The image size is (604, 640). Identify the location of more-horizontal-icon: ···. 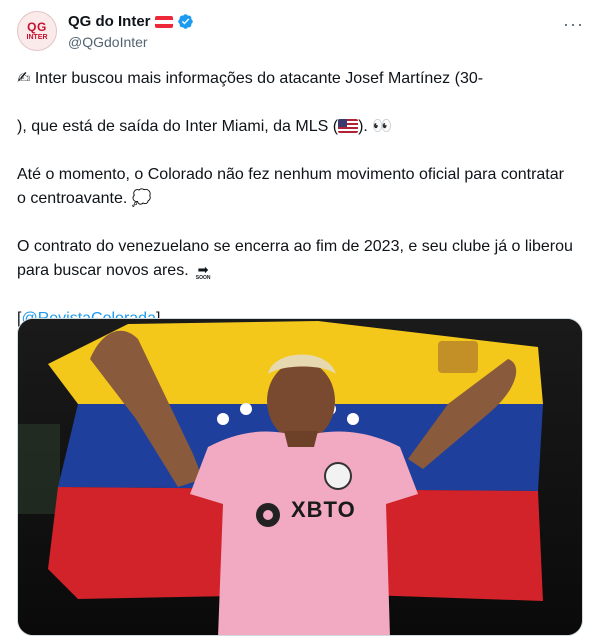
(573, 24).